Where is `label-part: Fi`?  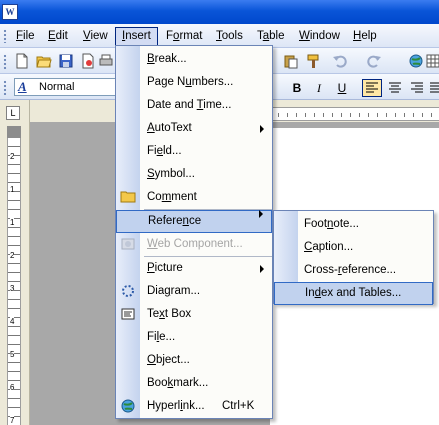
label-part: Fi is located at coordinates (152, 151).